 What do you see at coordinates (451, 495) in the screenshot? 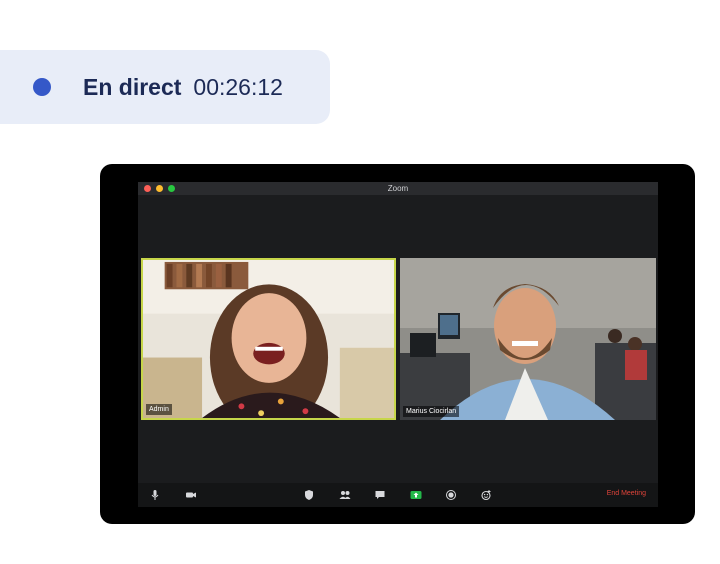
I see `record-icon` at bounding box center [451, 495].